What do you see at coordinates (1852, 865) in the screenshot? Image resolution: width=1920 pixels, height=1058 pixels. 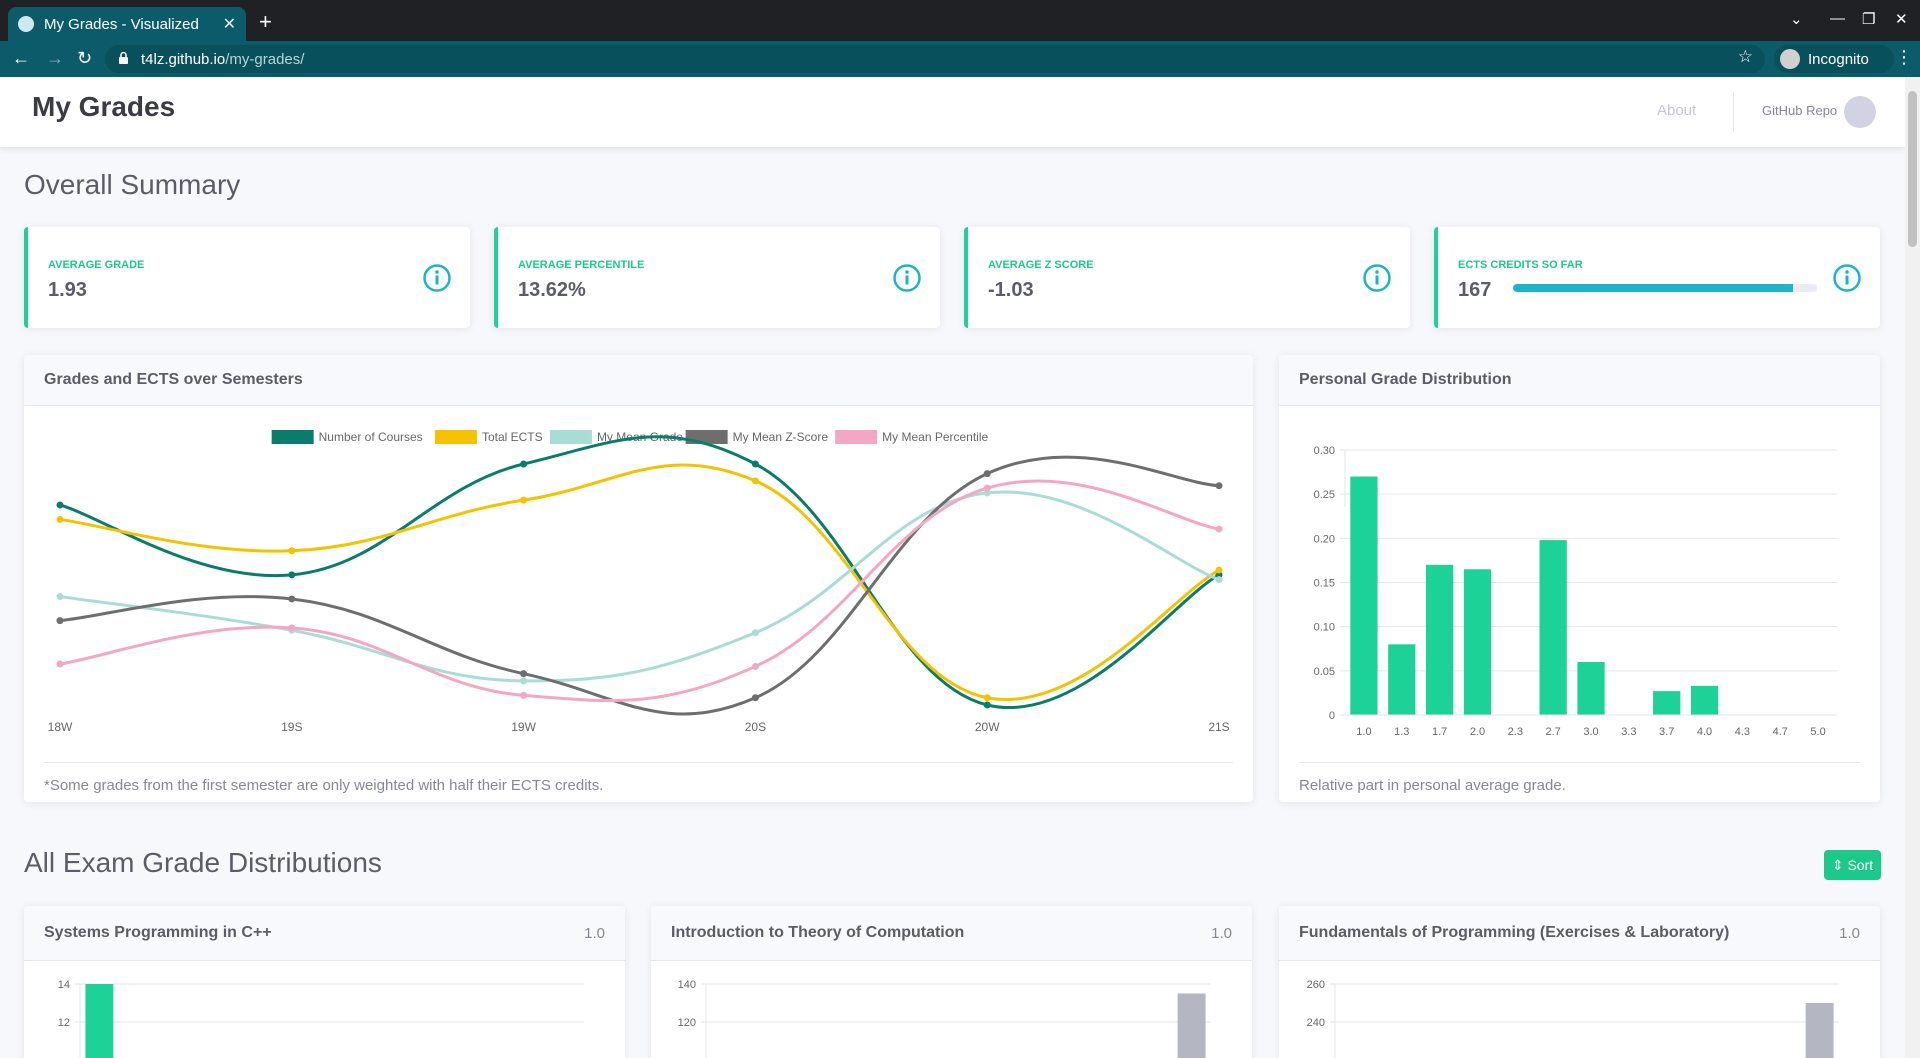 I see `sort-button: ⇕ Sort` at bounding box center [1852, 865].